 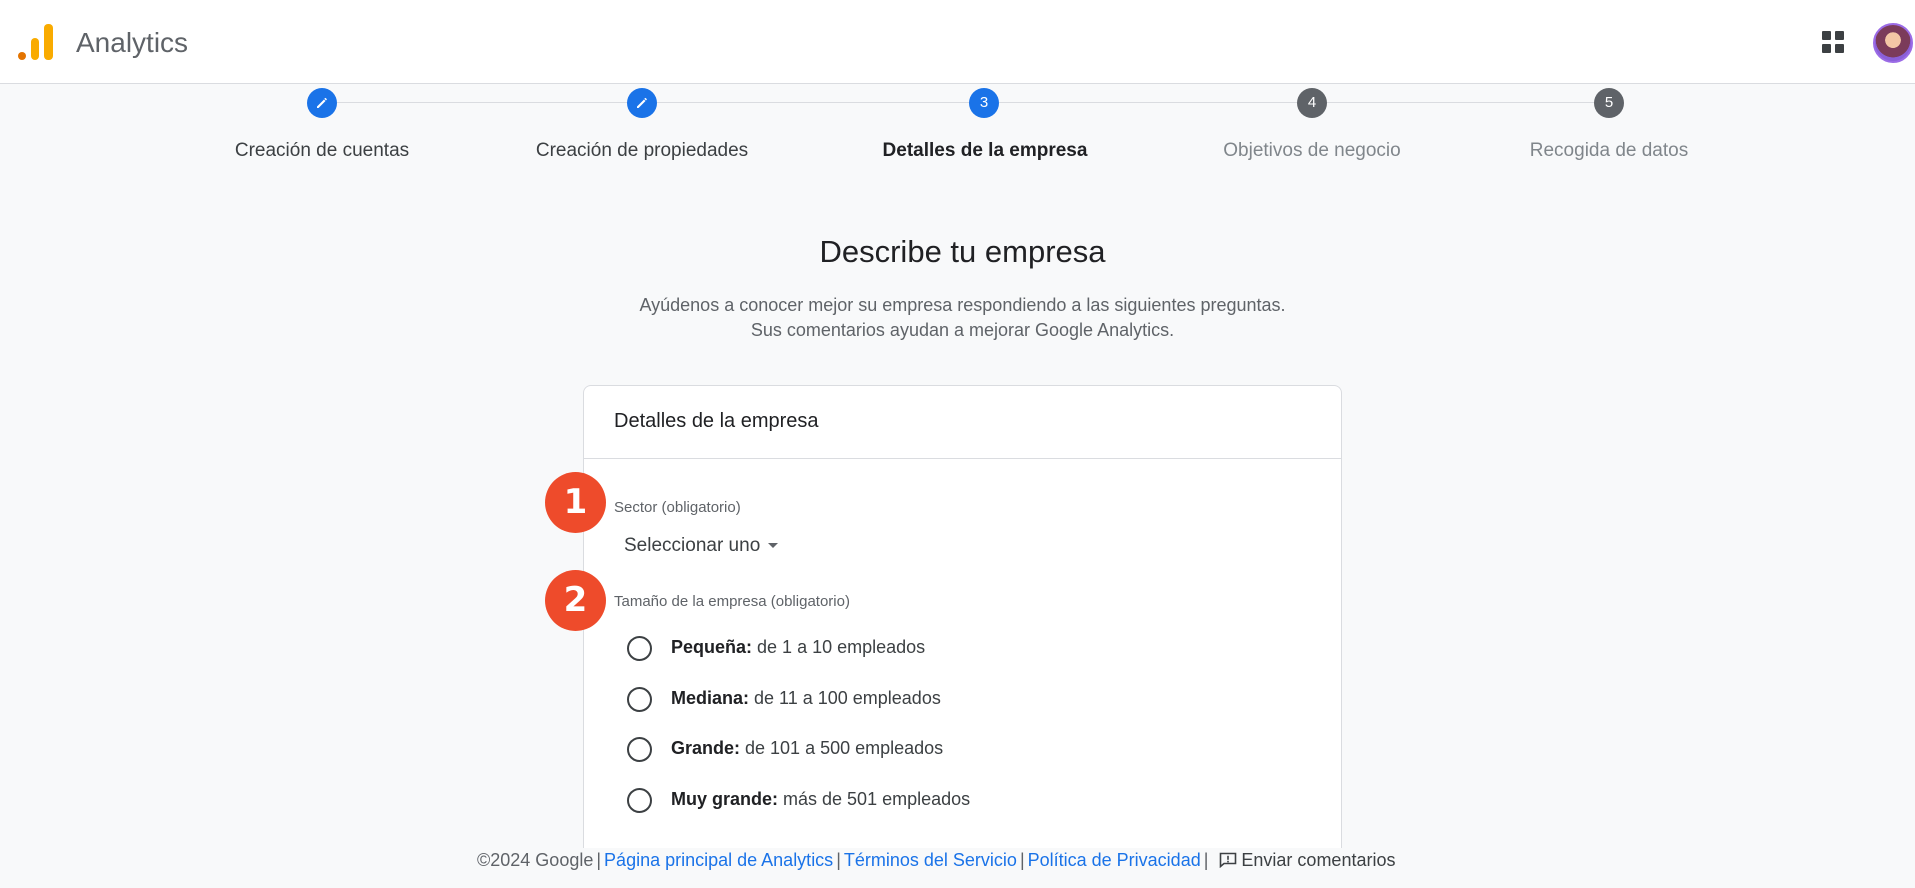 I want to click on sector-dropdown-value: Seleccionar uno, so click(x=692, y=545).